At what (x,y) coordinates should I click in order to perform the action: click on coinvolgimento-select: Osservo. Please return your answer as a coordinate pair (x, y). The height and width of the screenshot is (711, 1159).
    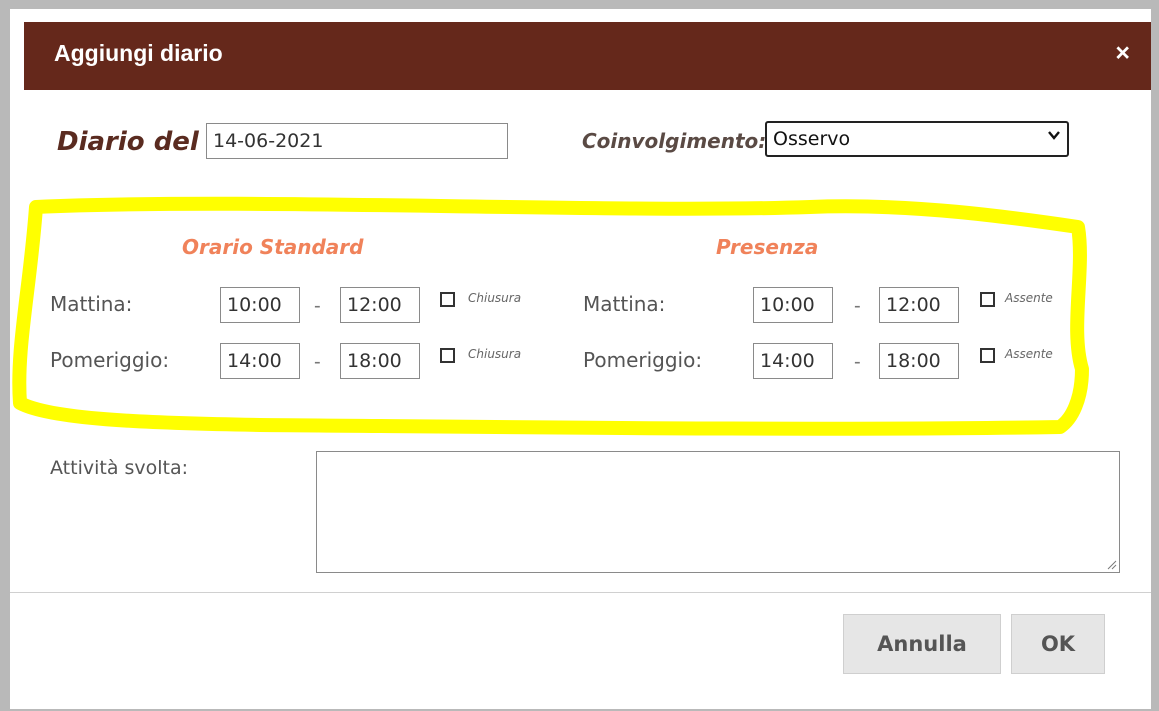
    Looking at the image, I should click on (917, 139).